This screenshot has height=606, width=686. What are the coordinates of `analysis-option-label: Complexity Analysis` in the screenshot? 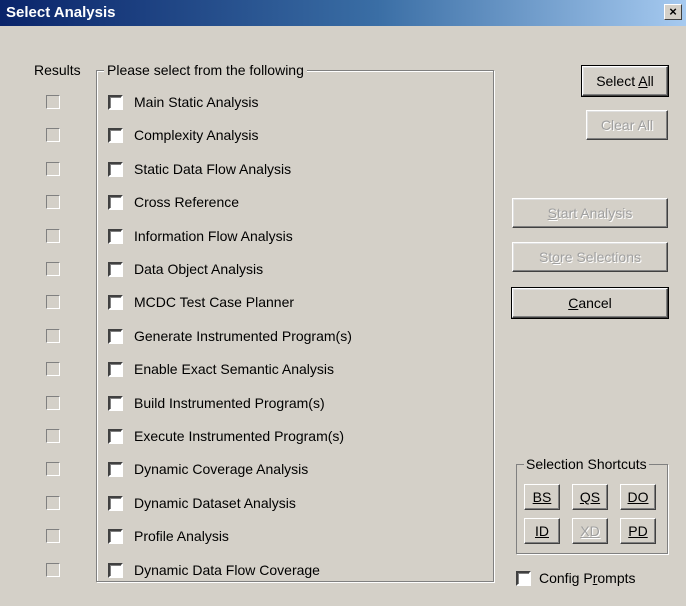 It's located at (196, 135).